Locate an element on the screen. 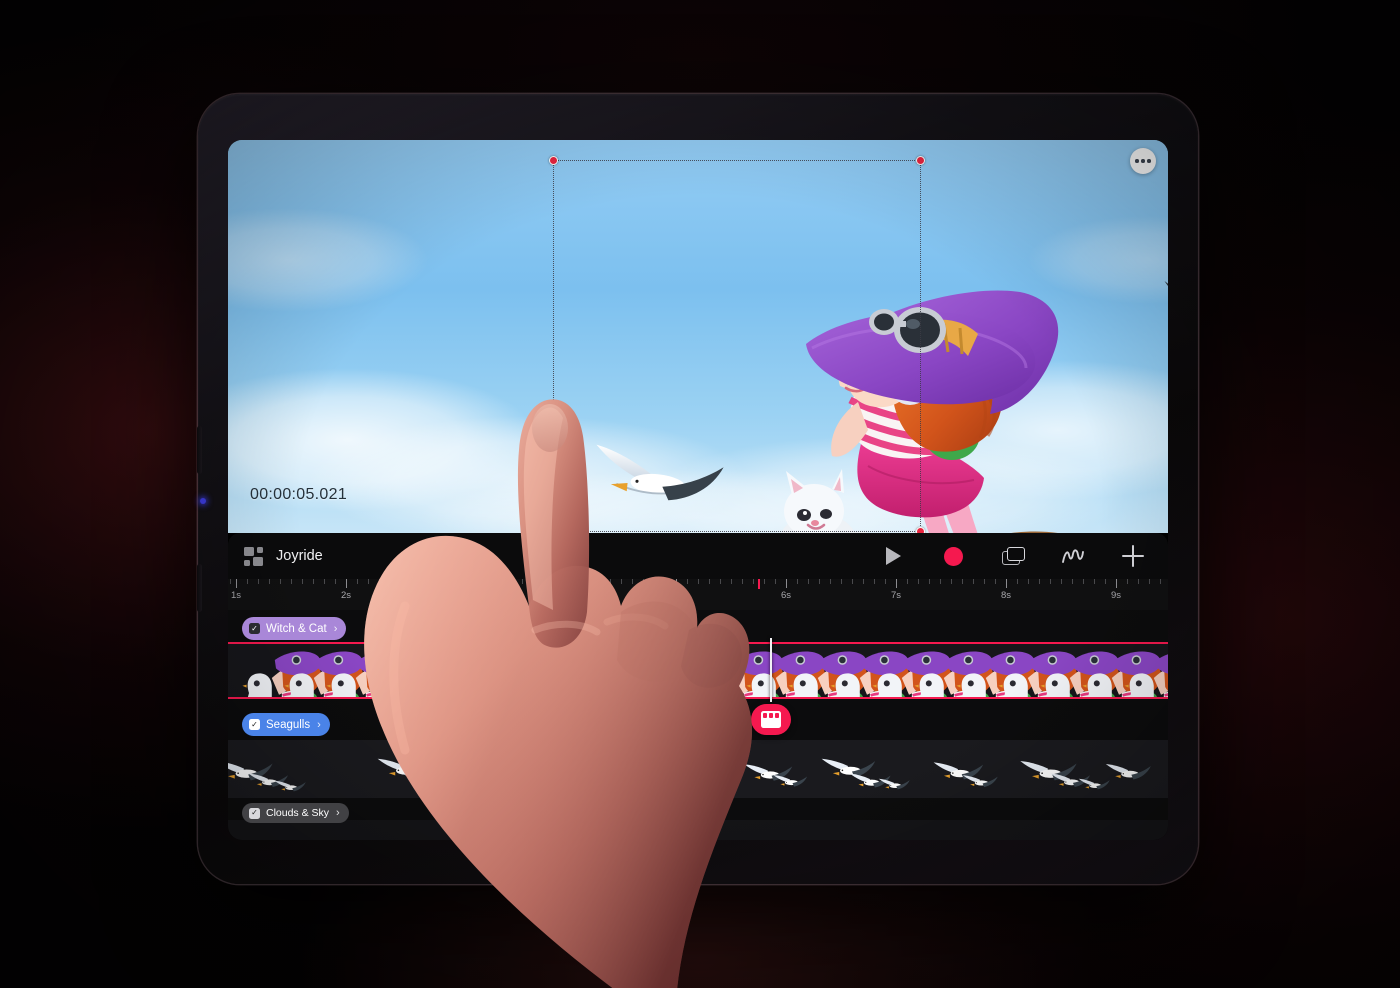 The width and height of the screenshot is (1400, 988). resize-handle-top-right is located at coordinates (920, 160).